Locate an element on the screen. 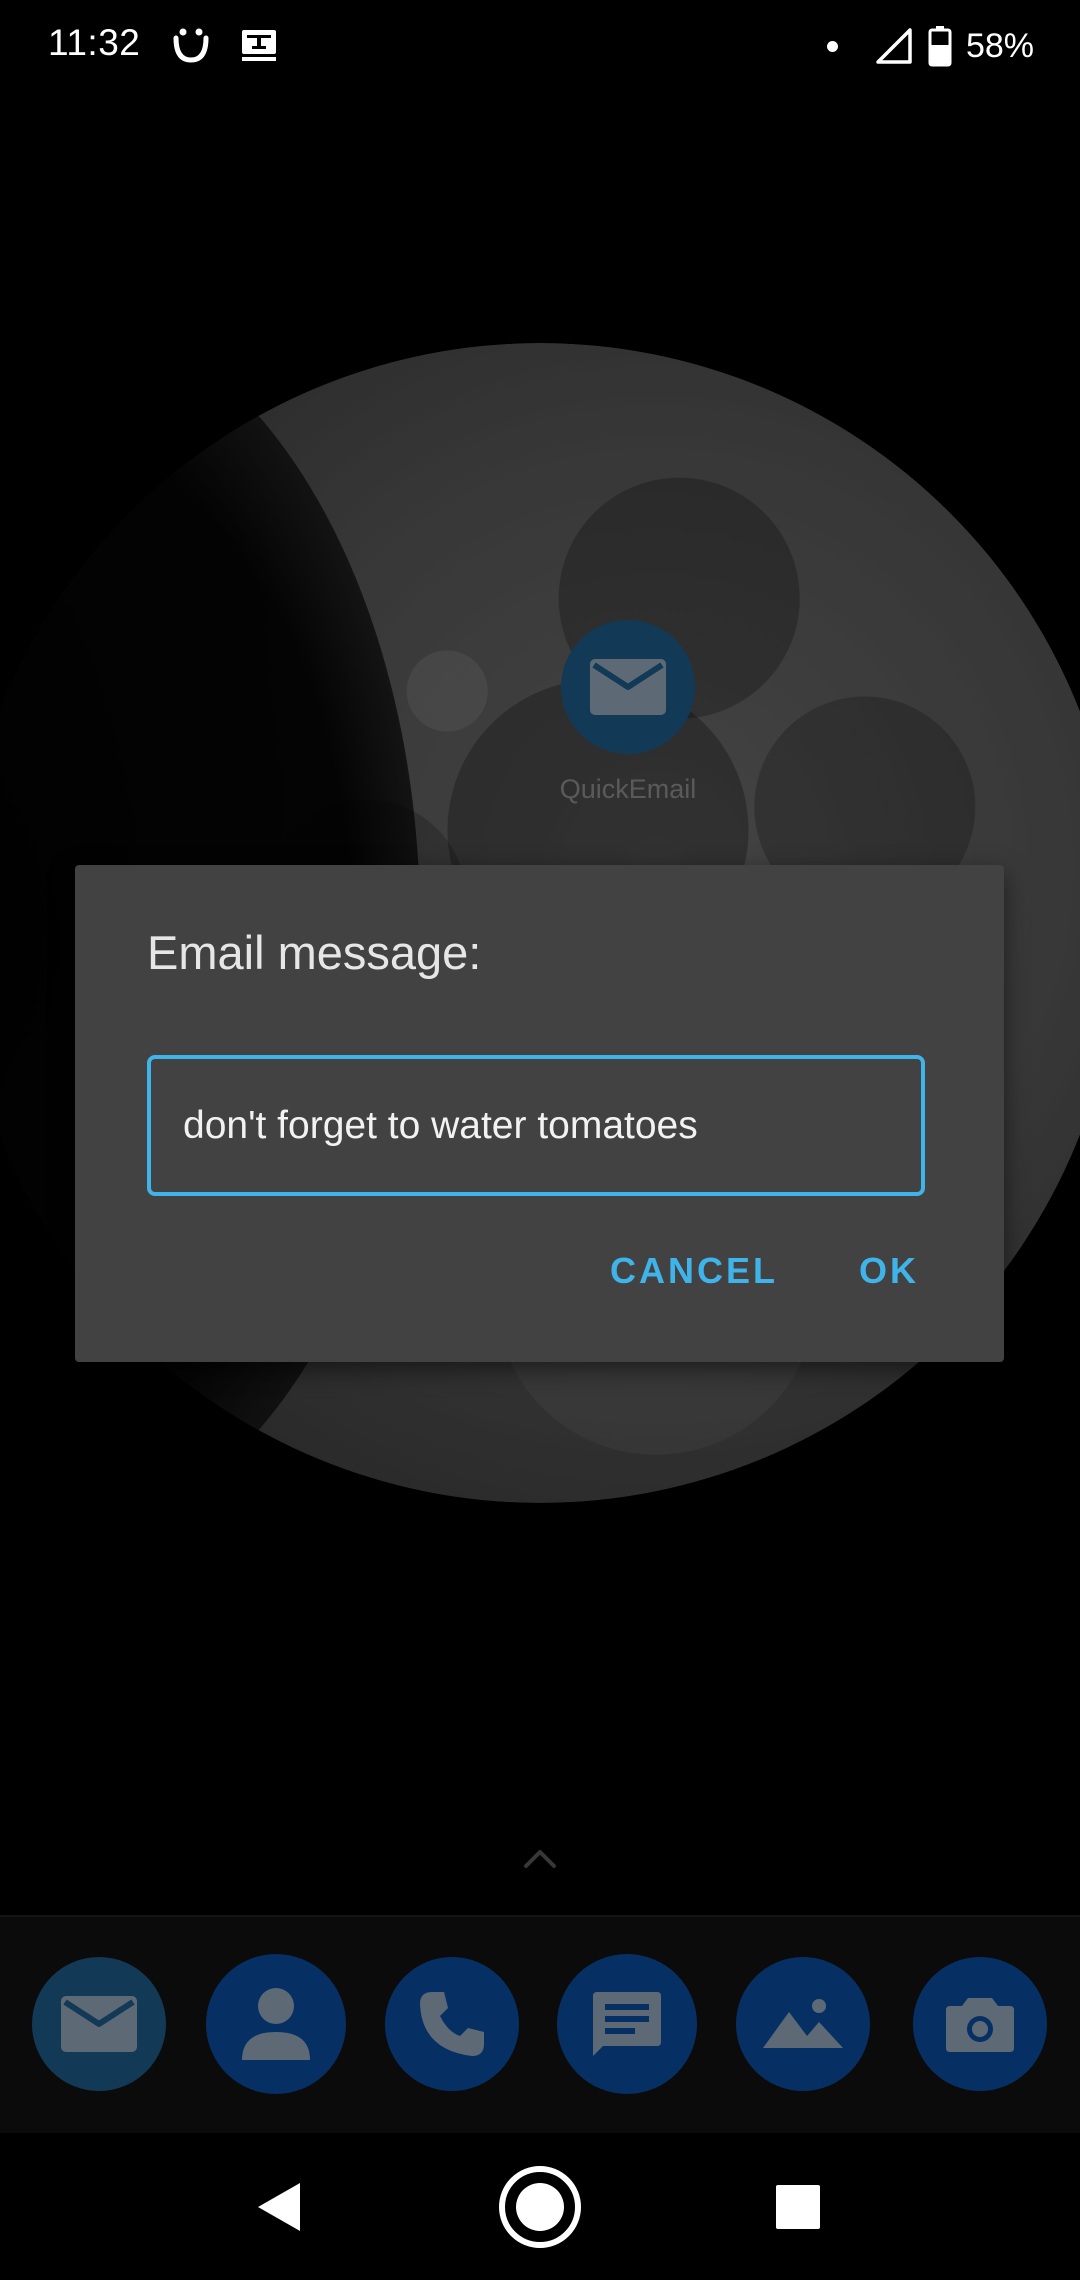 This screenshot has width=1080, height=2280. status-right-group: 58% is located at coordinates (930, 46).